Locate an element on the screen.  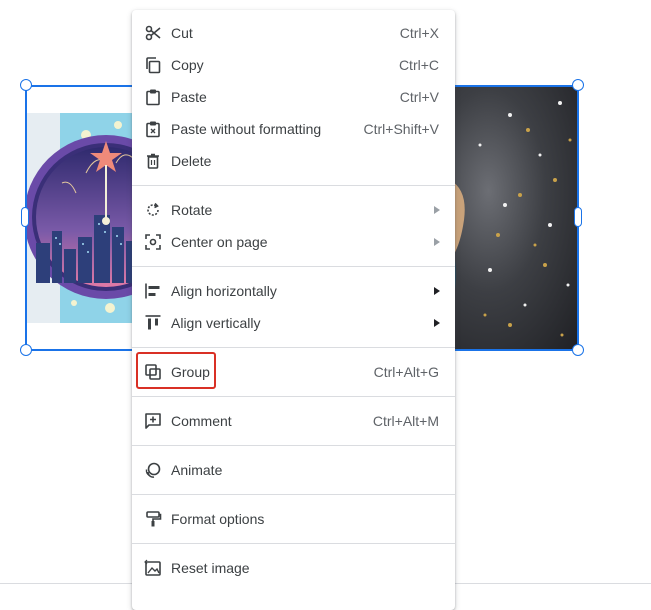
menu-item-align-vertically: Align vertically is located at coordinates (293, 323).